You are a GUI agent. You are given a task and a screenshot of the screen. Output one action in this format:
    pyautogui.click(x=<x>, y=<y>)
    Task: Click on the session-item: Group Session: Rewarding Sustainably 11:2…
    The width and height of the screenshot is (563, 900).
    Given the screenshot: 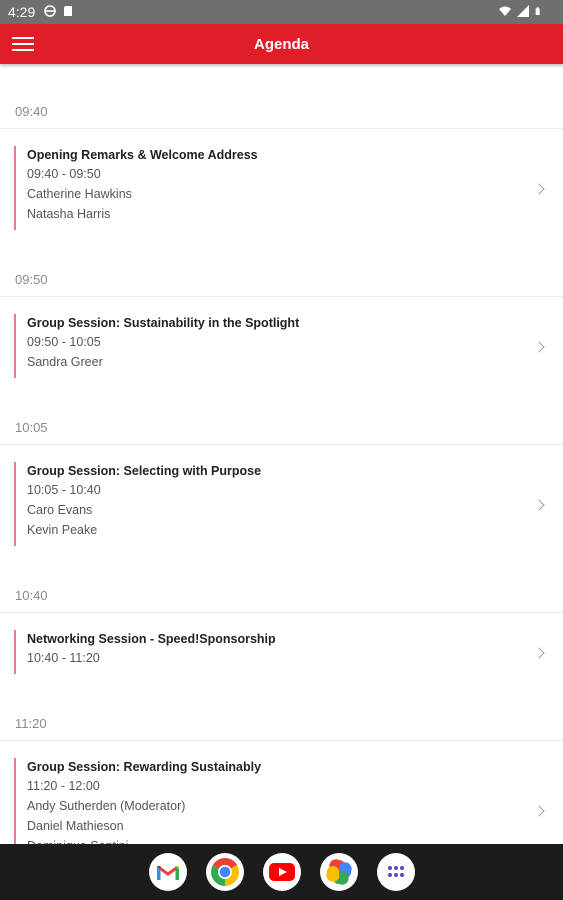 What is the action you would take?
    pyautogui.click(x=281, y=801)
    